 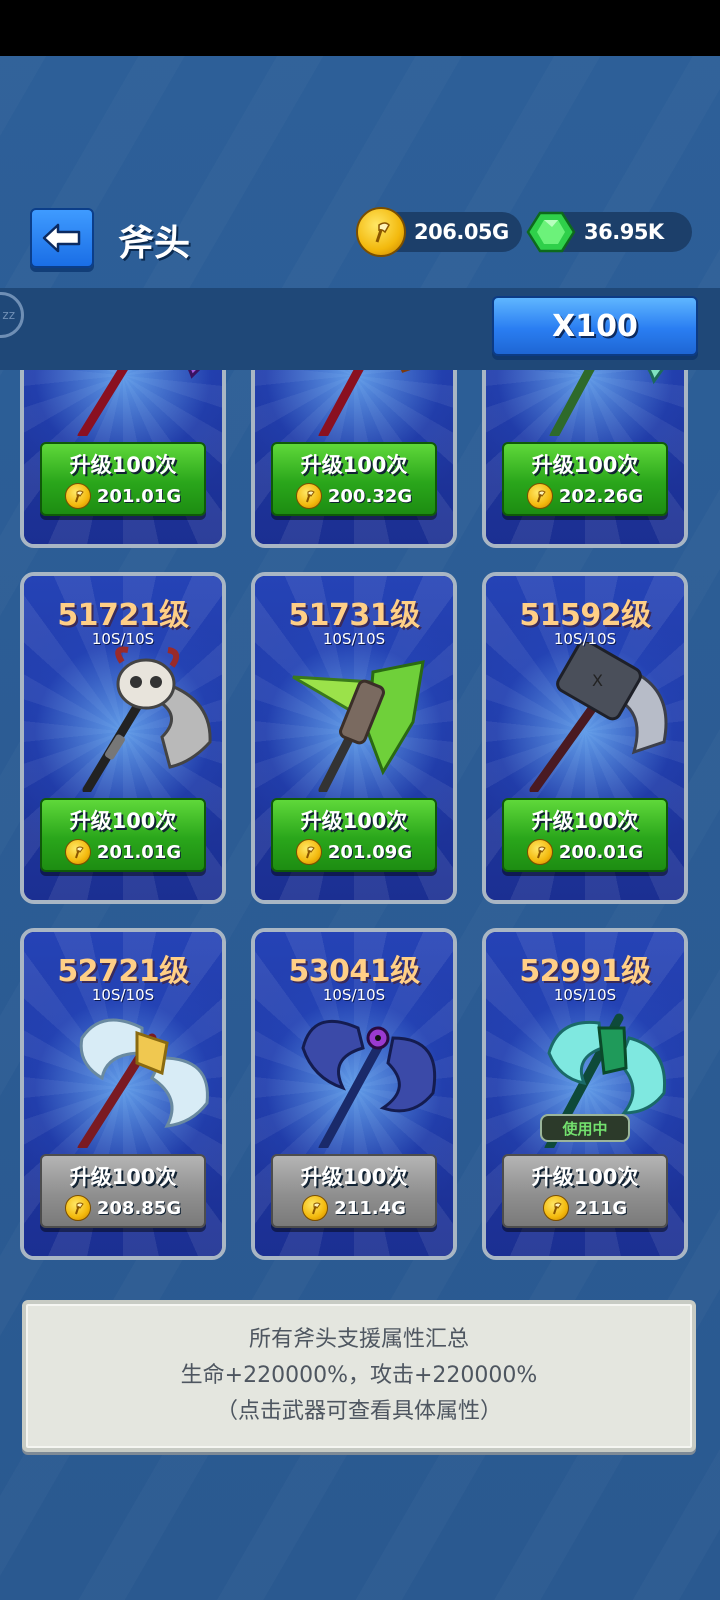 I want to click on weapon-level: 51592级, so click(x=585, y=615).